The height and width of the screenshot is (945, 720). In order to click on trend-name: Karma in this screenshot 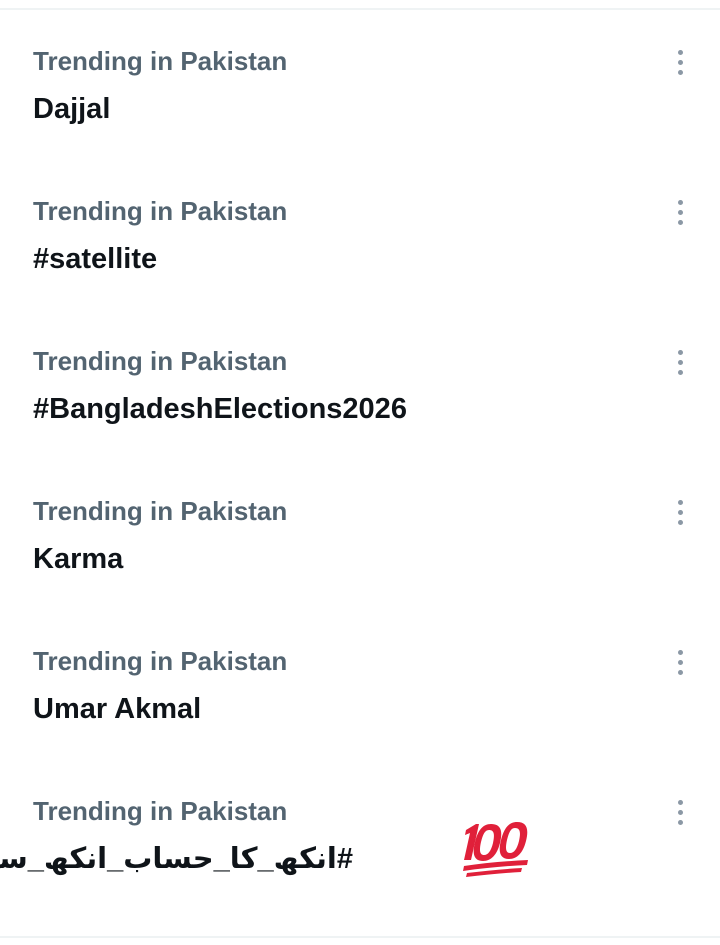, I will do `click(78, 559)`.